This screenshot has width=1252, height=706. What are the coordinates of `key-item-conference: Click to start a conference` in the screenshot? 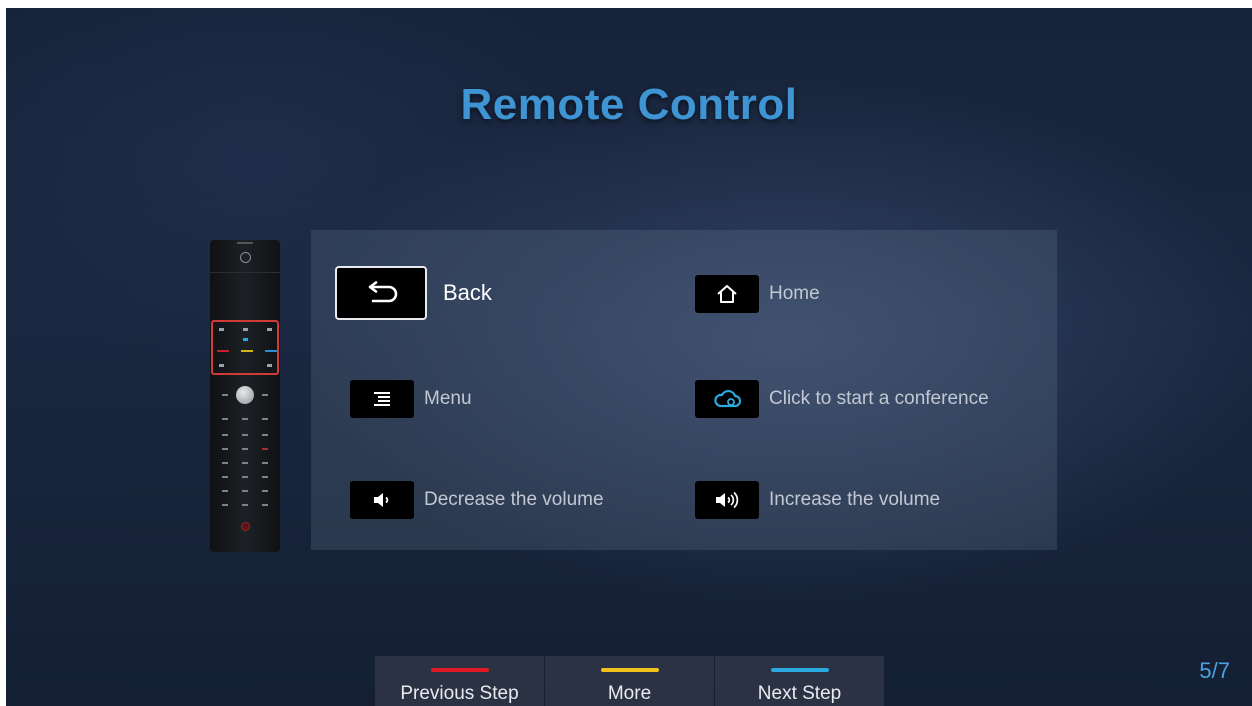 It's located at (842, 399).